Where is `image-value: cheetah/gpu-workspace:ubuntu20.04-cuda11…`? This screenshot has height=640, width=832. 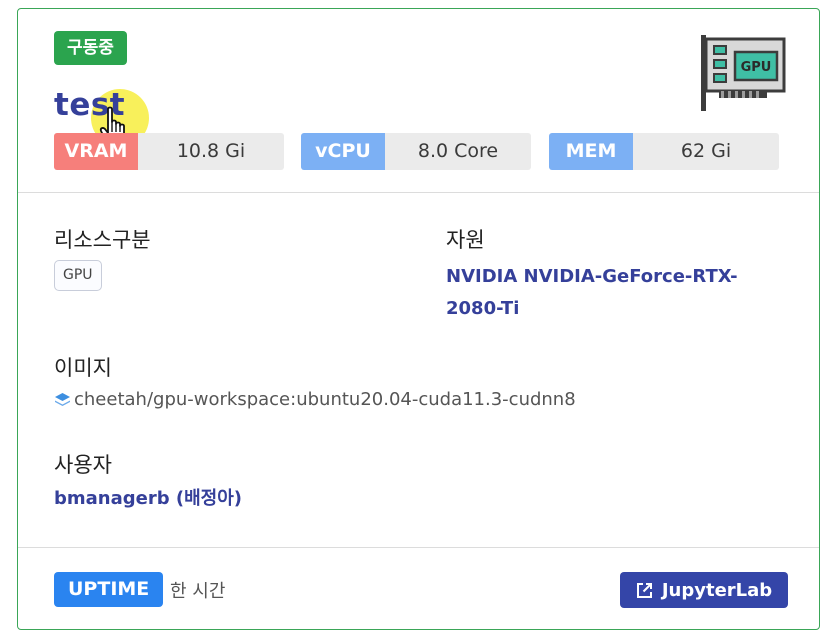 image-value: cheetah/gpu-workspace:ubuntu20.04-cuda11… is located at coordinates (325, 399).